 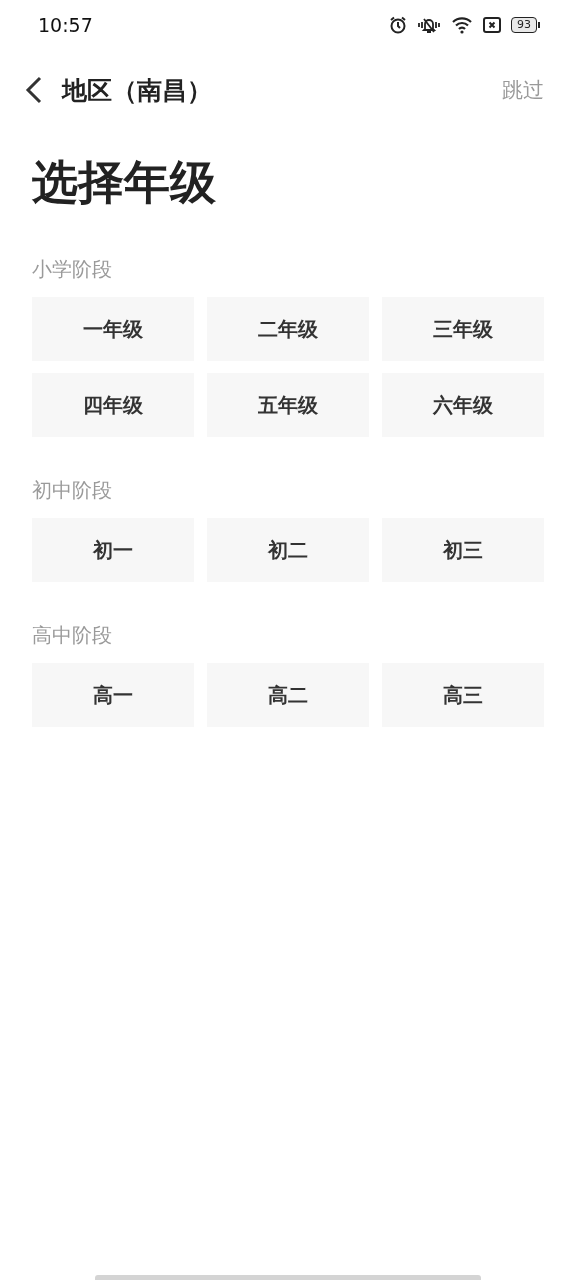 What do you see at coordinates (288, 405) in the screenshot?
I see `grade-option: 五年级` at bounding box center [288, 405].